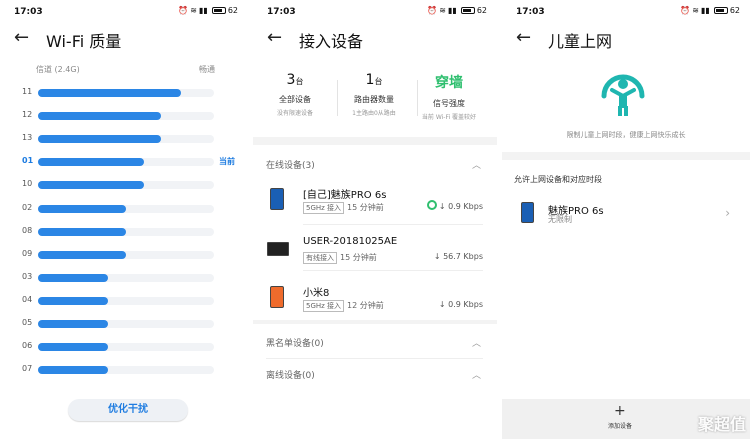  What do you see at coordinates (560, 219) in the screenshot?
I see `device-limit: 无限制` at bounding box center [560, 219].